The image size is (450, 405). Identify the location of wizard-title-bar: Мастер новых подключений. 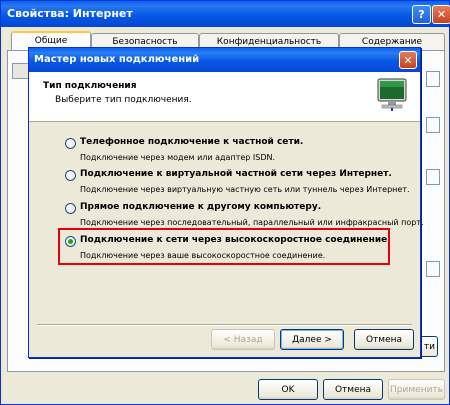
(224, 60).